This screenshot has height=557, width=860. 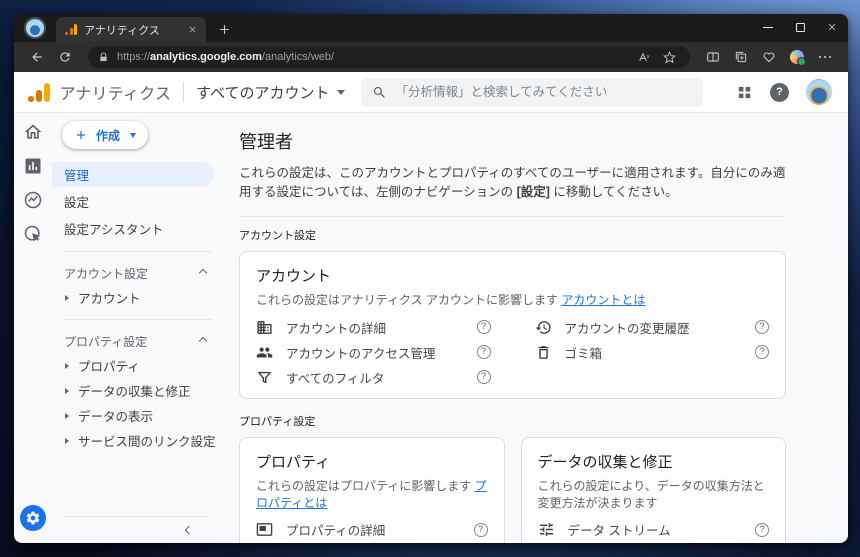 I want to click on user-avatar, so click(x=819, y=92).